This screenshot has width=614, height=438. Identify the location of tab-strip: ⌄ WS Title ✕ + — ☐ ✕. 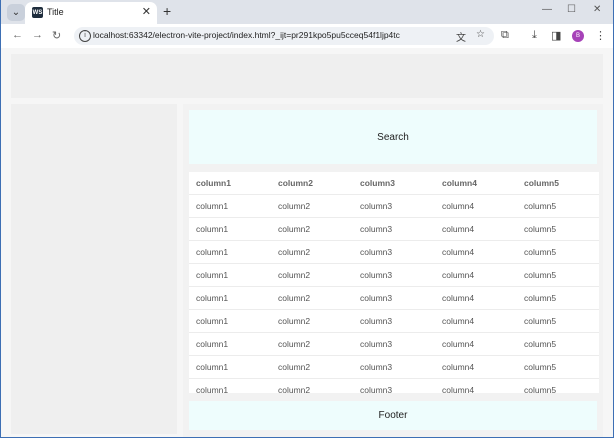
(307, 12).